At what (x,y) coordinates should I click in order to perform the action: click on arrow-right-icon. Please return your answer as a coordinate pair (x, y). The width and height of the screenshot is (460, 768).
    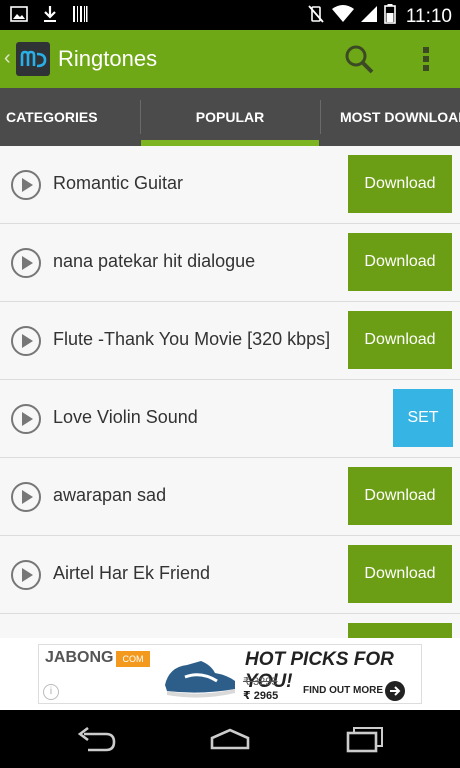
    Looking at the image, I should click on (395, 691).